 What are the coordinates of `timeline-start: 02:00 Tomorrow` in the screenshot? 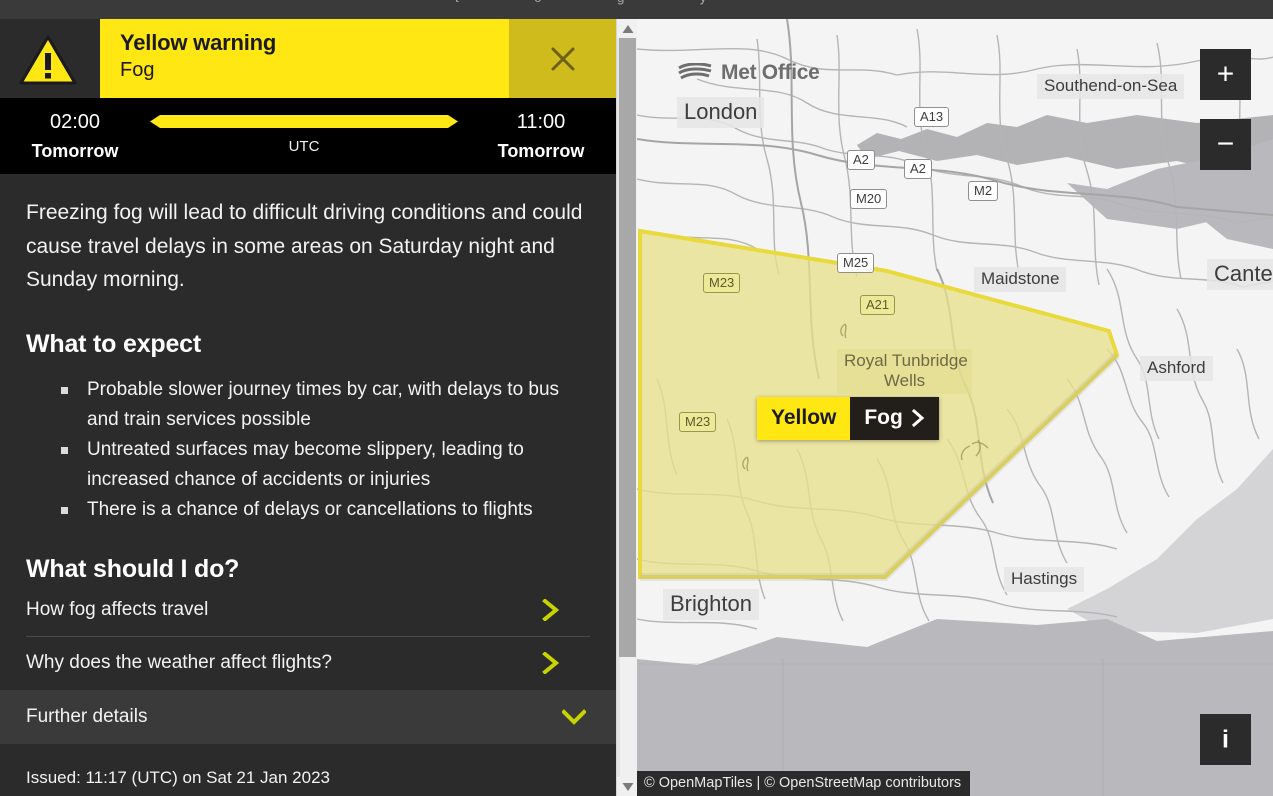 It's located at (75, 136).